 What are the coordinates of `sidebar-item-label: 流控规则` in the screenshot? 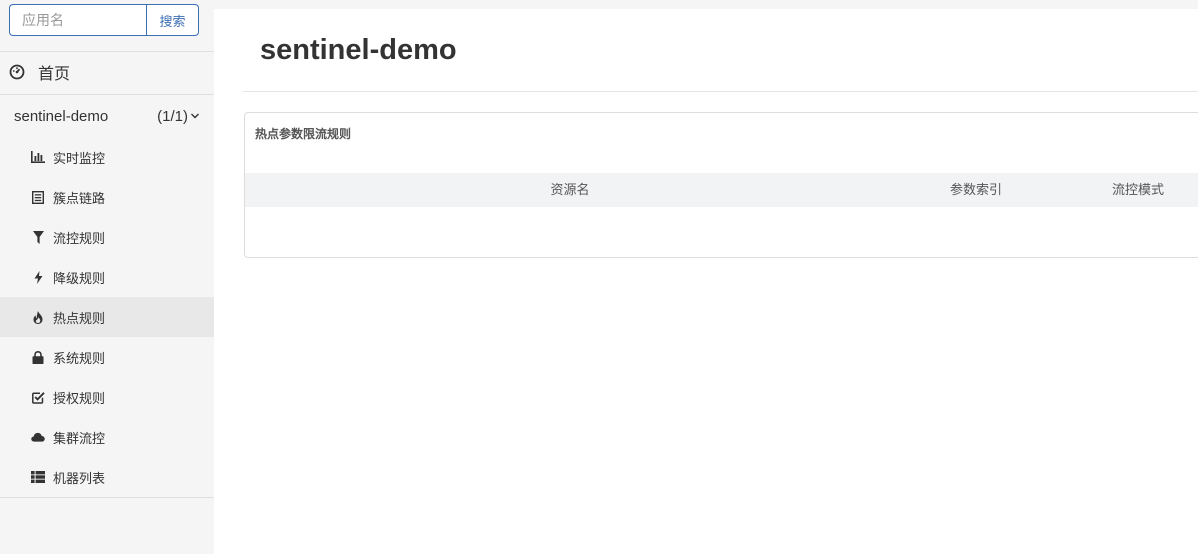 It's located at (79, 238).